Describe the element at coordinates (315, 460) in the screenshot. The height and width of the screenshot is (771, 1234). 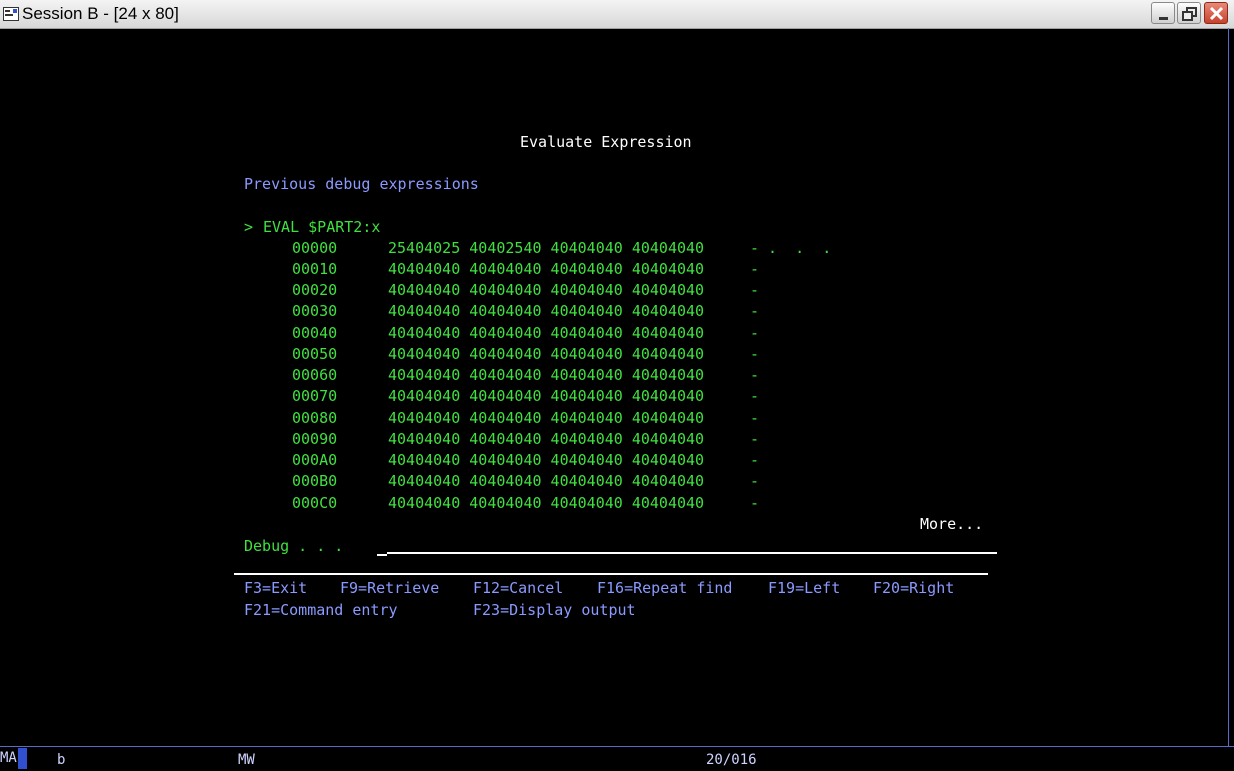
I see `row-address: 000A0` at that location.